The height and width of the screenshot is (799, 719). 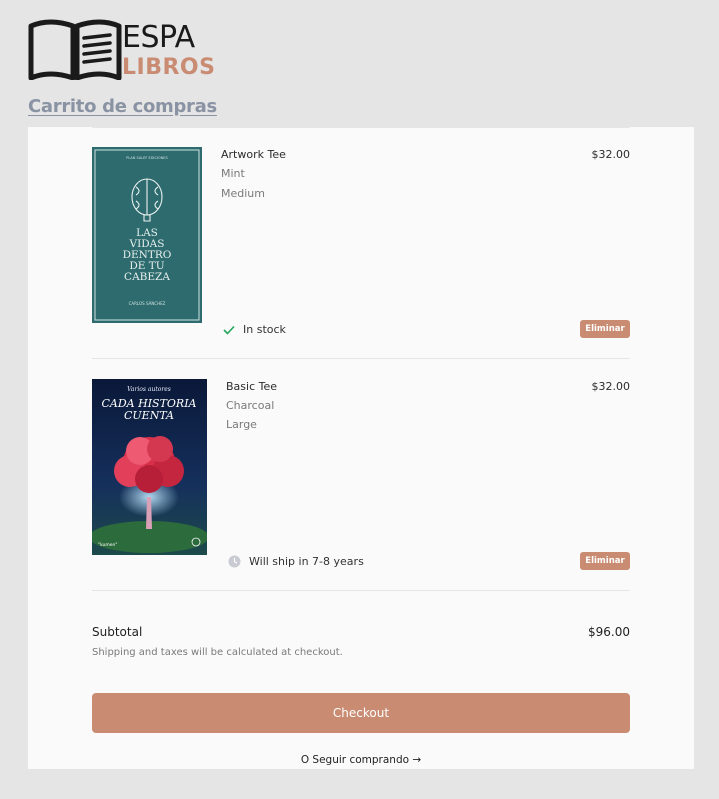 I want to click on checkout-button: Checkout, so click(x=361, y=713).